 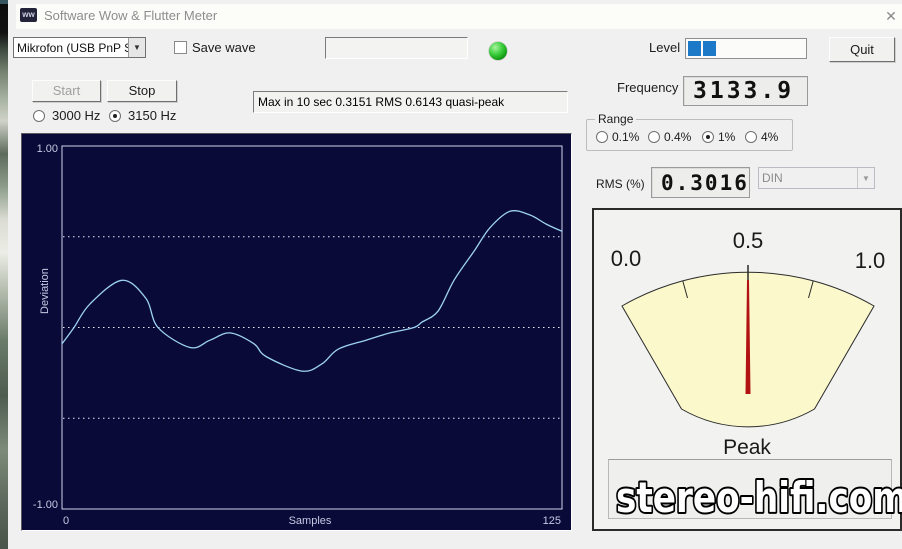 I want to click on radio-range-1-label: 1%, so click(x=727, y=137).